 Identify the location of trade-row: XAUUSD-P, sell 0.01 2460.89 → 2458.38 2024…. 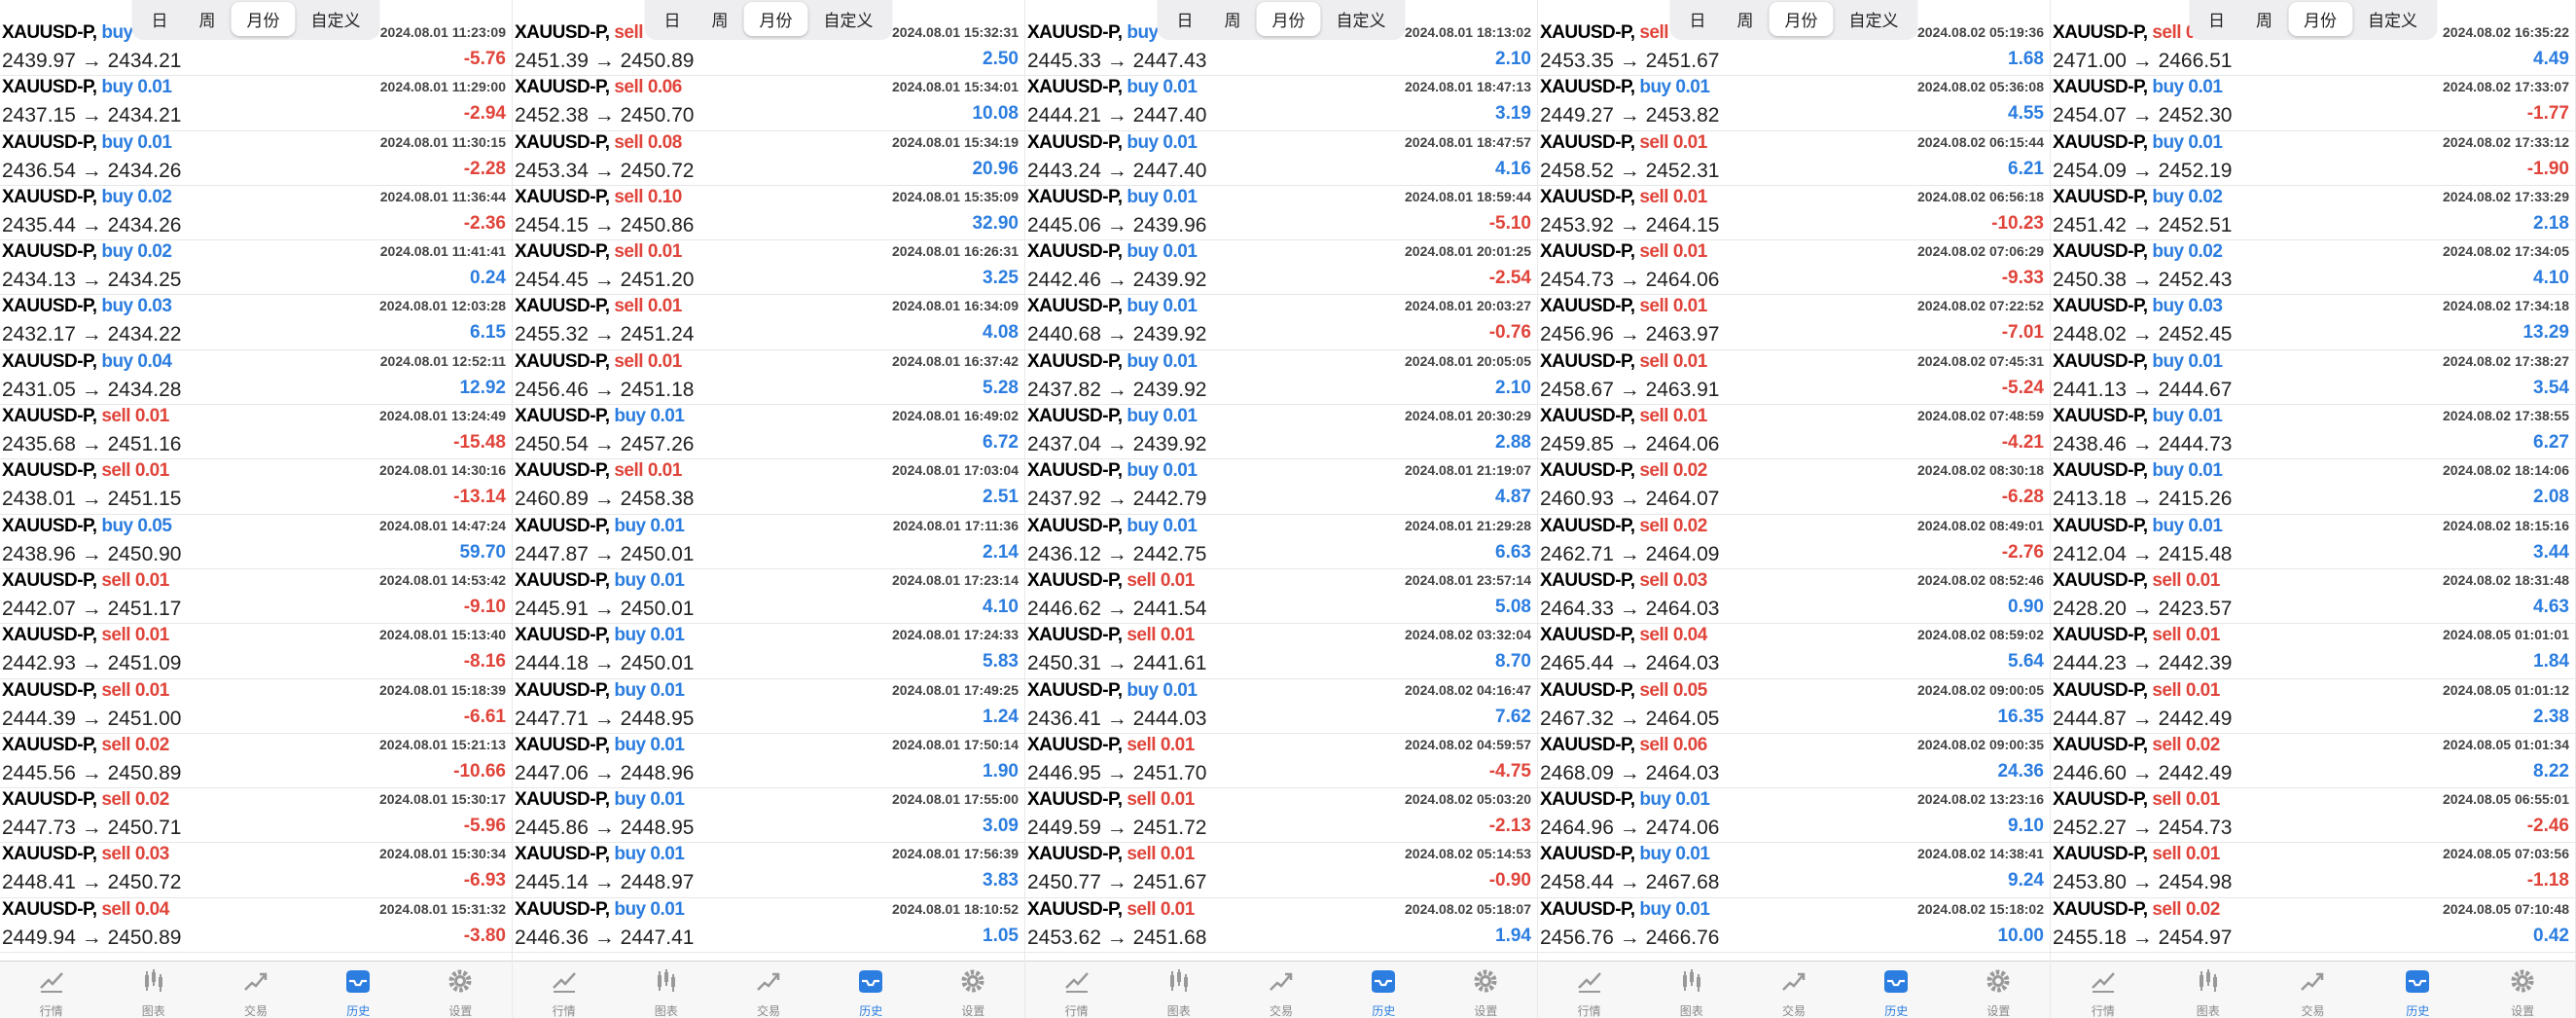
(768, 487).